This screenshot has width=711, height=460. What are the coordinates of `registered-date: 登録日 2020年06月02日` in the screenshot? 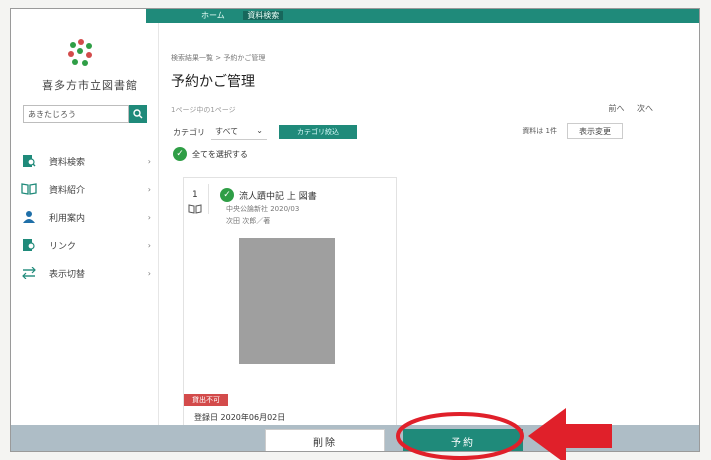 It's located at (240, 417).